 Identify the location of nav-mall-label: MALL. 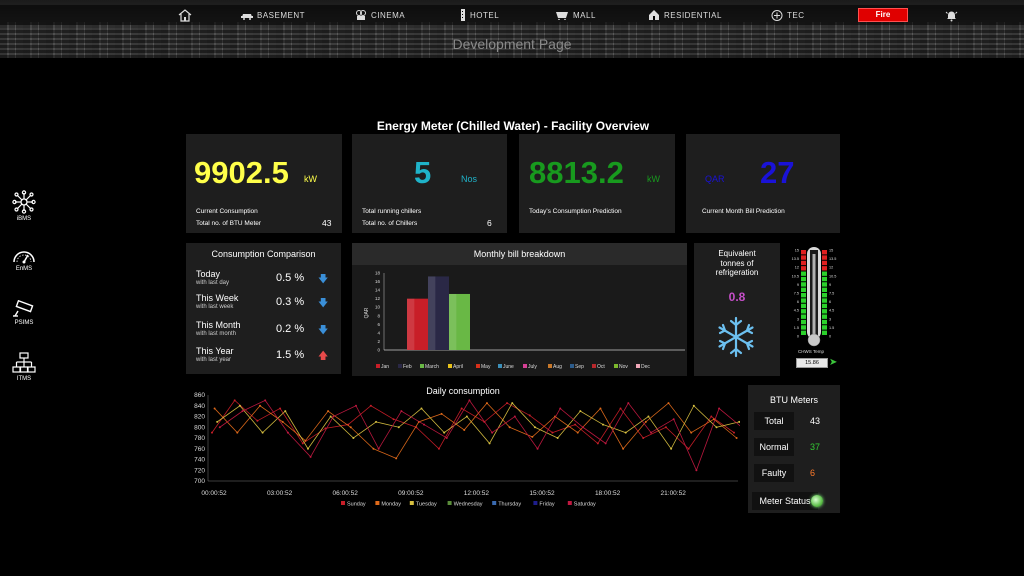
(584, 15).